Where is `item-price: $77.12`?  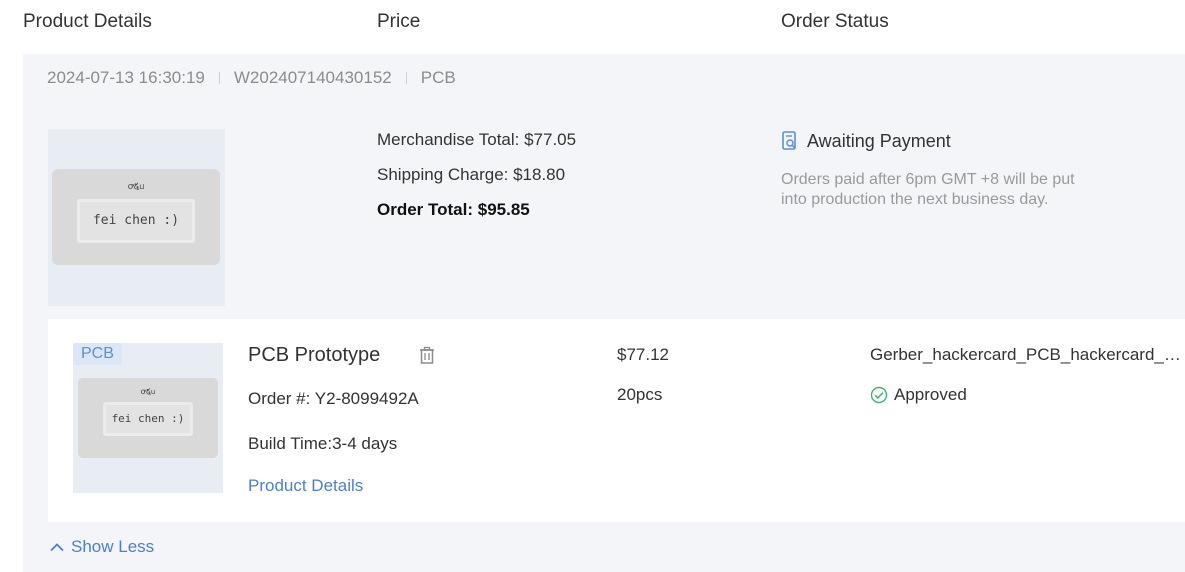 item-price: $77.12 is located at coordinates (643, 354).